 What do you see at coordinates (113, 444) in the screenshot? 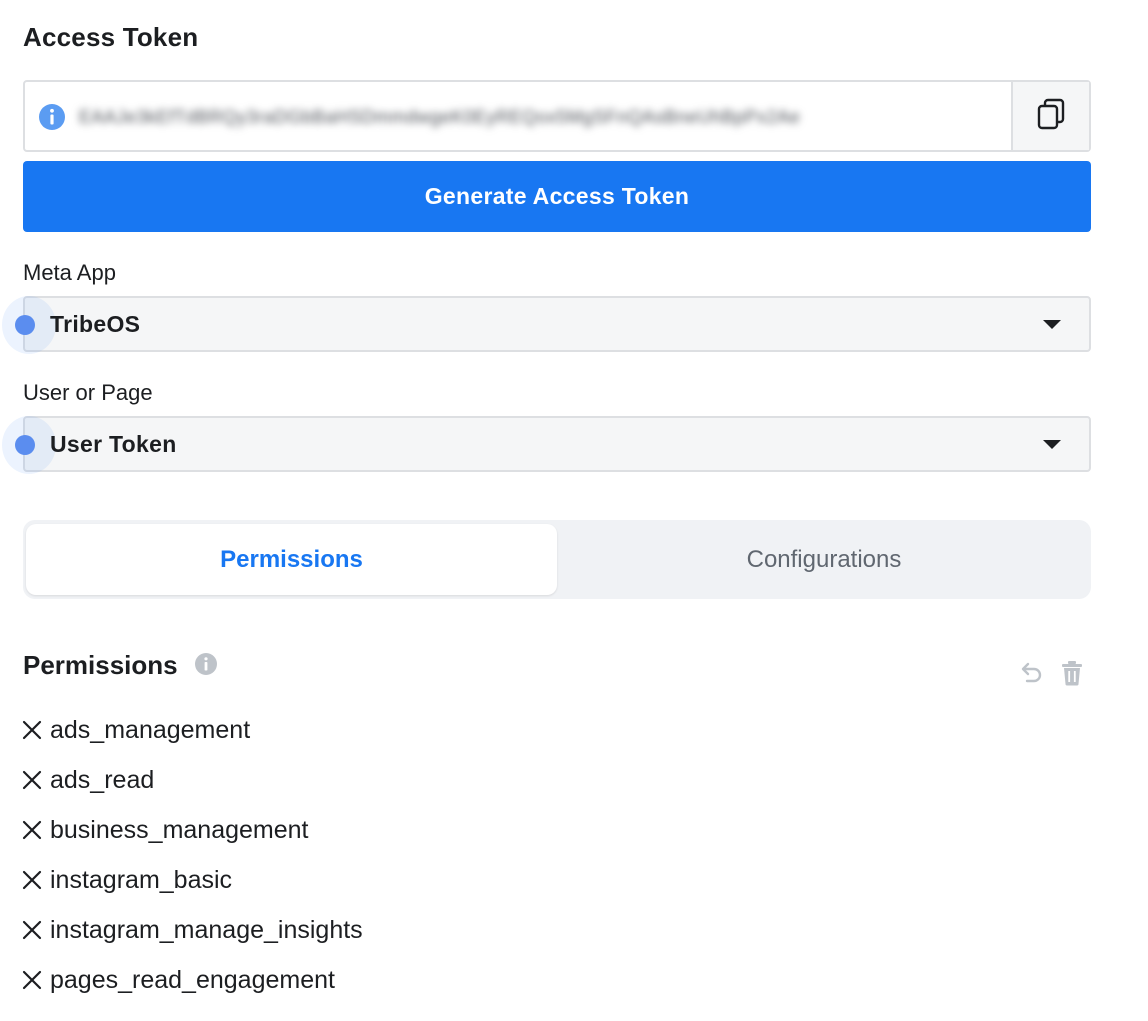
I see `user-or-page-selected-value: User Token` at bounding box center [113, 444].